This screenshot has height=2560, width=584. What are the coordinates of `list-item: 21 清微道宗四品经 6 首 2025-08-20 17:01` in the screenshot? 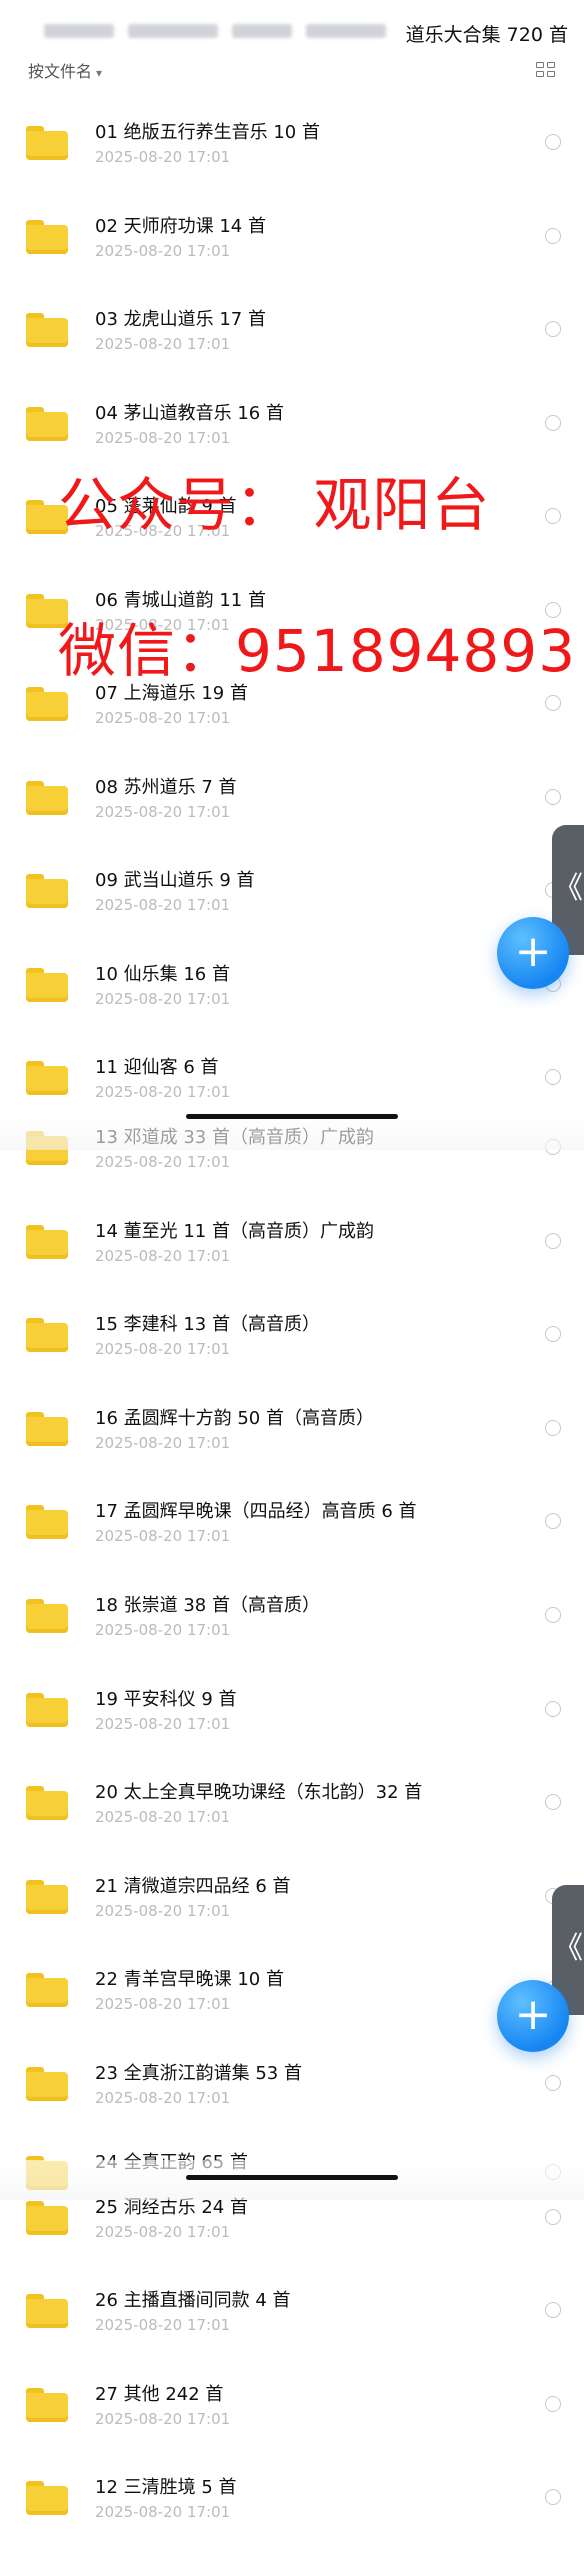 It's located at (292, 1900).